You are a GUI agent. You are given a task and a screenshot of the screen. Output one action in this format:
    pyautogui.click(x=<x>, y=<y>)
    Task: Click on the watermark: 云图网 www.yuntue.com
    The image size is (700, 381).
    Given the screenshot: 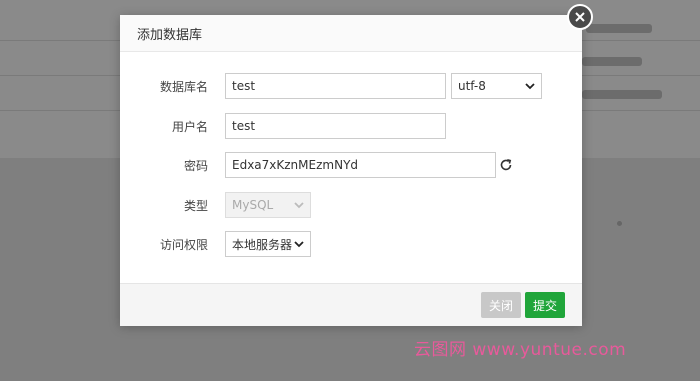 What is the action you would take?
    pyautogui.click(x=520, y=350)
    